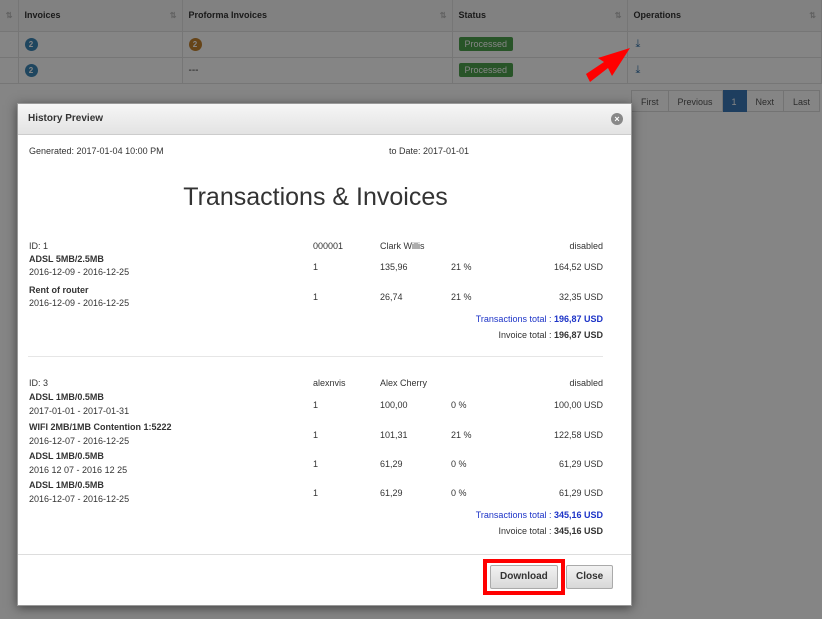 The image size is (822, 619). Describe the element at coordinates (39, 383) in the screenshot. I see `customer-id: ID: 3` at that location.